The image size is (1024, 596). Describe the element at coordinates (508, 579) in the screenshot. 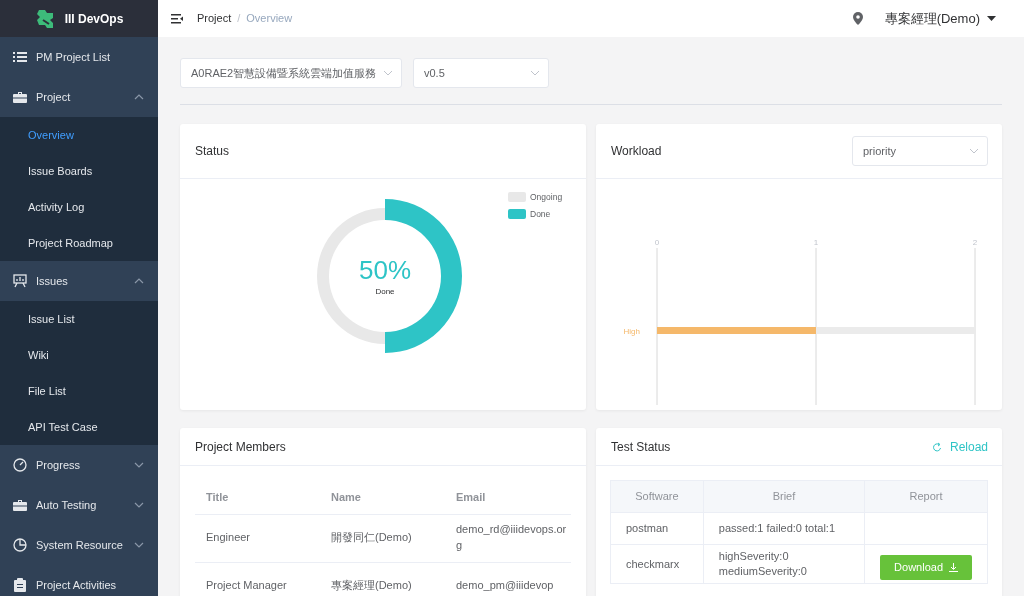

I see `table-cell: demo_pm@iiidevop` at that location.